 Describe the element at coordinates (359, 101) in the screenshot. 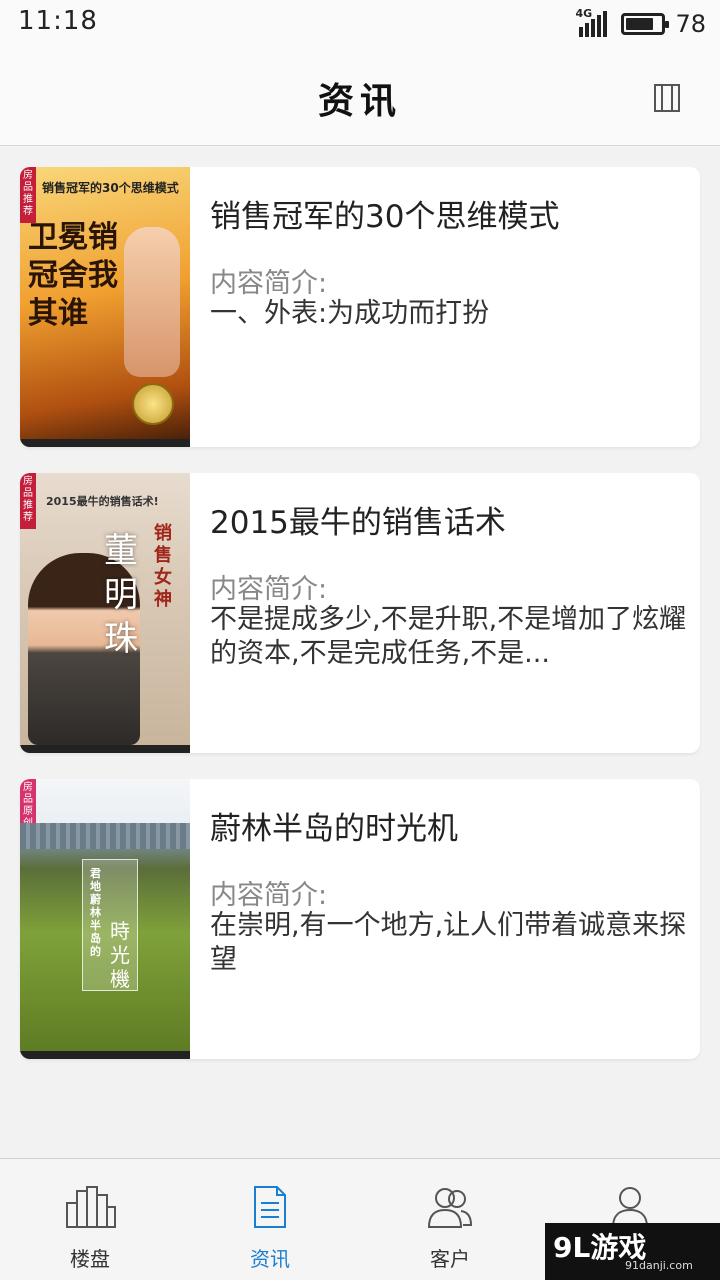

I see `page-title: 资讯` at that location.